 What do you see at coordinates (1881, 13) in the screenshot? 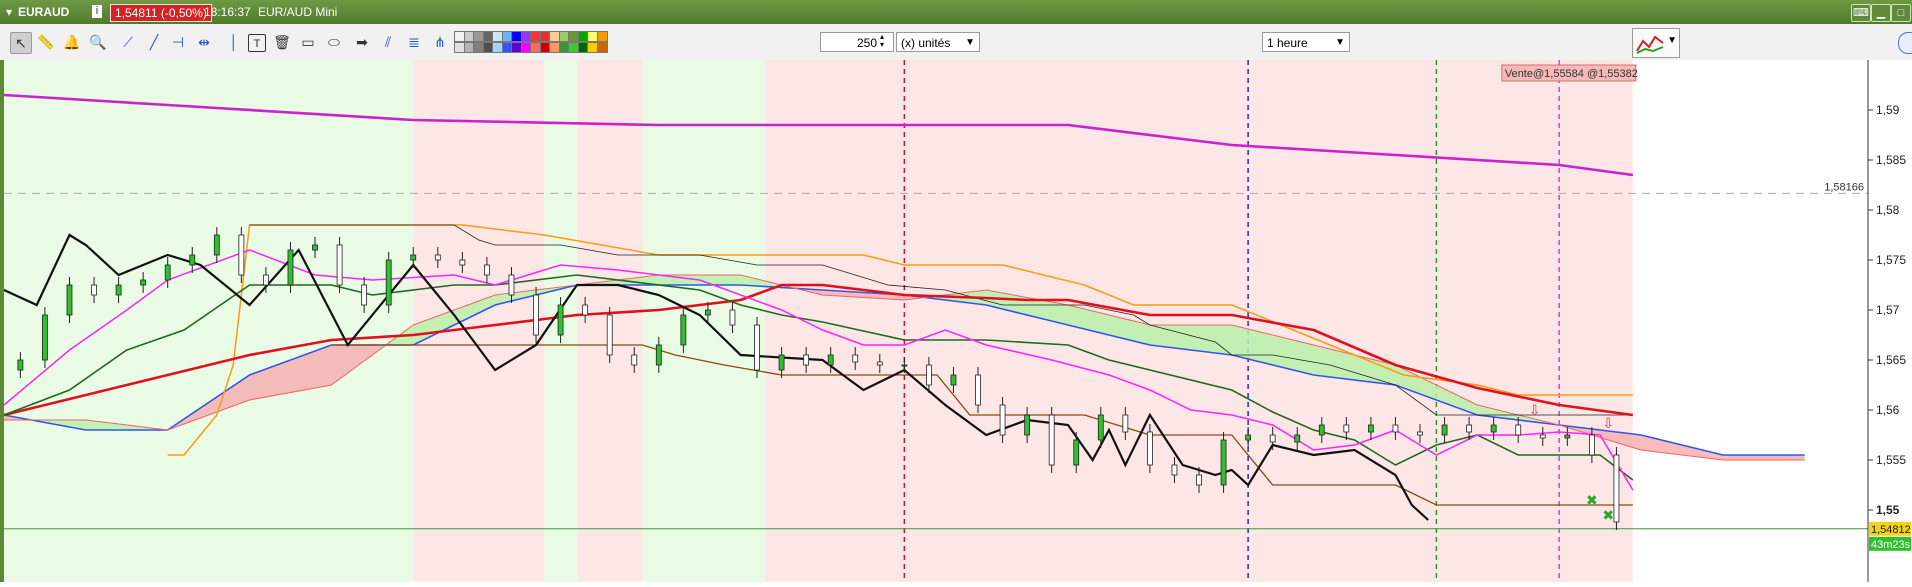
I see `minimize-icon: ▁` at bounding box center [1881, 13].